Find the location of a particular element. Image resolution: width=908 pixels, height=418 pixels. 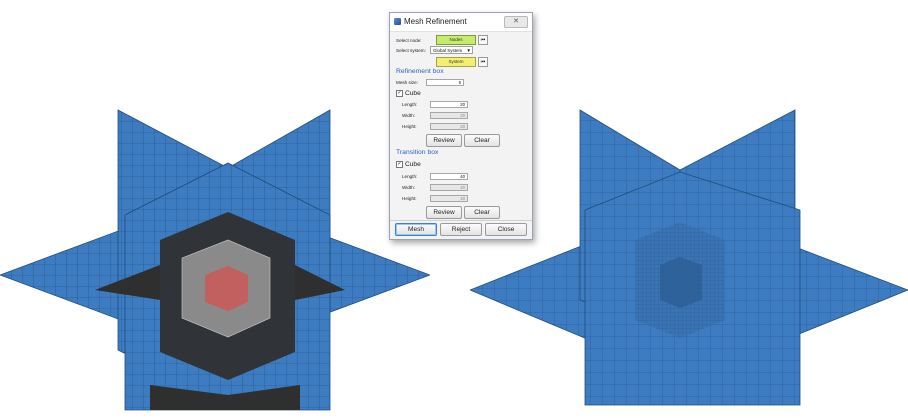

chevron-down-icon: ▼ is located at coordinates (468, 50).